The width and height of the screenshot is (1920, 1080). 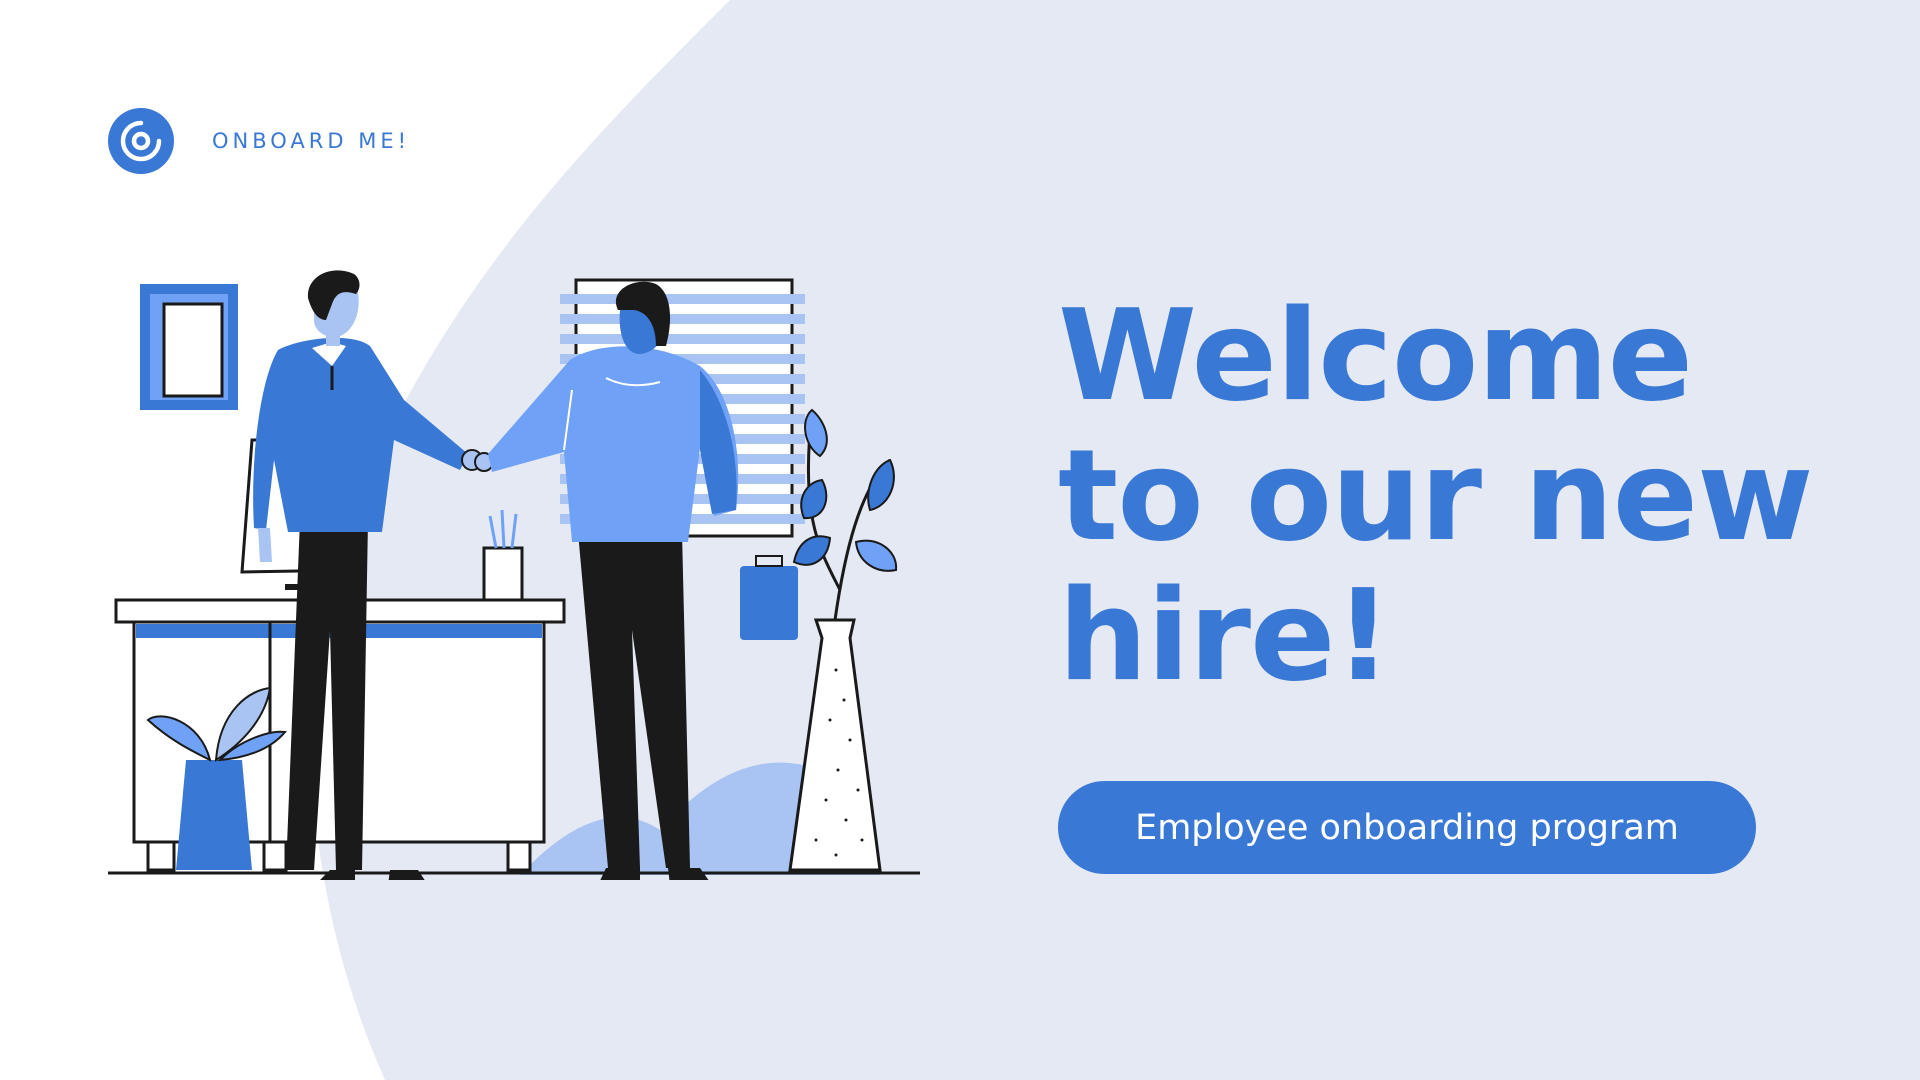 I want to click on concentric-circle-logo-icon, so click(x=141, y=141).